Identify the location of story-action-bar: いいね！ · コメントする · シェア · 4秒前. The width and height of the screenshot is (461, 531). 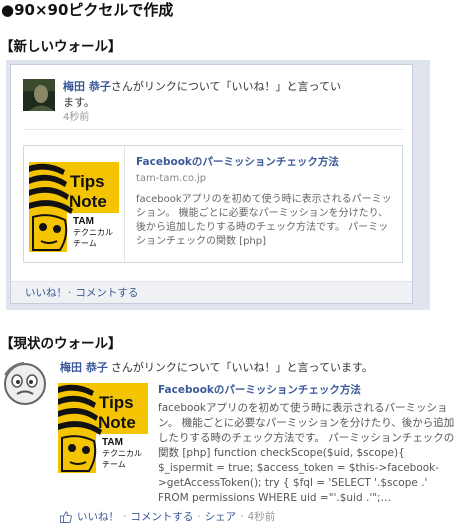
(167, 516).